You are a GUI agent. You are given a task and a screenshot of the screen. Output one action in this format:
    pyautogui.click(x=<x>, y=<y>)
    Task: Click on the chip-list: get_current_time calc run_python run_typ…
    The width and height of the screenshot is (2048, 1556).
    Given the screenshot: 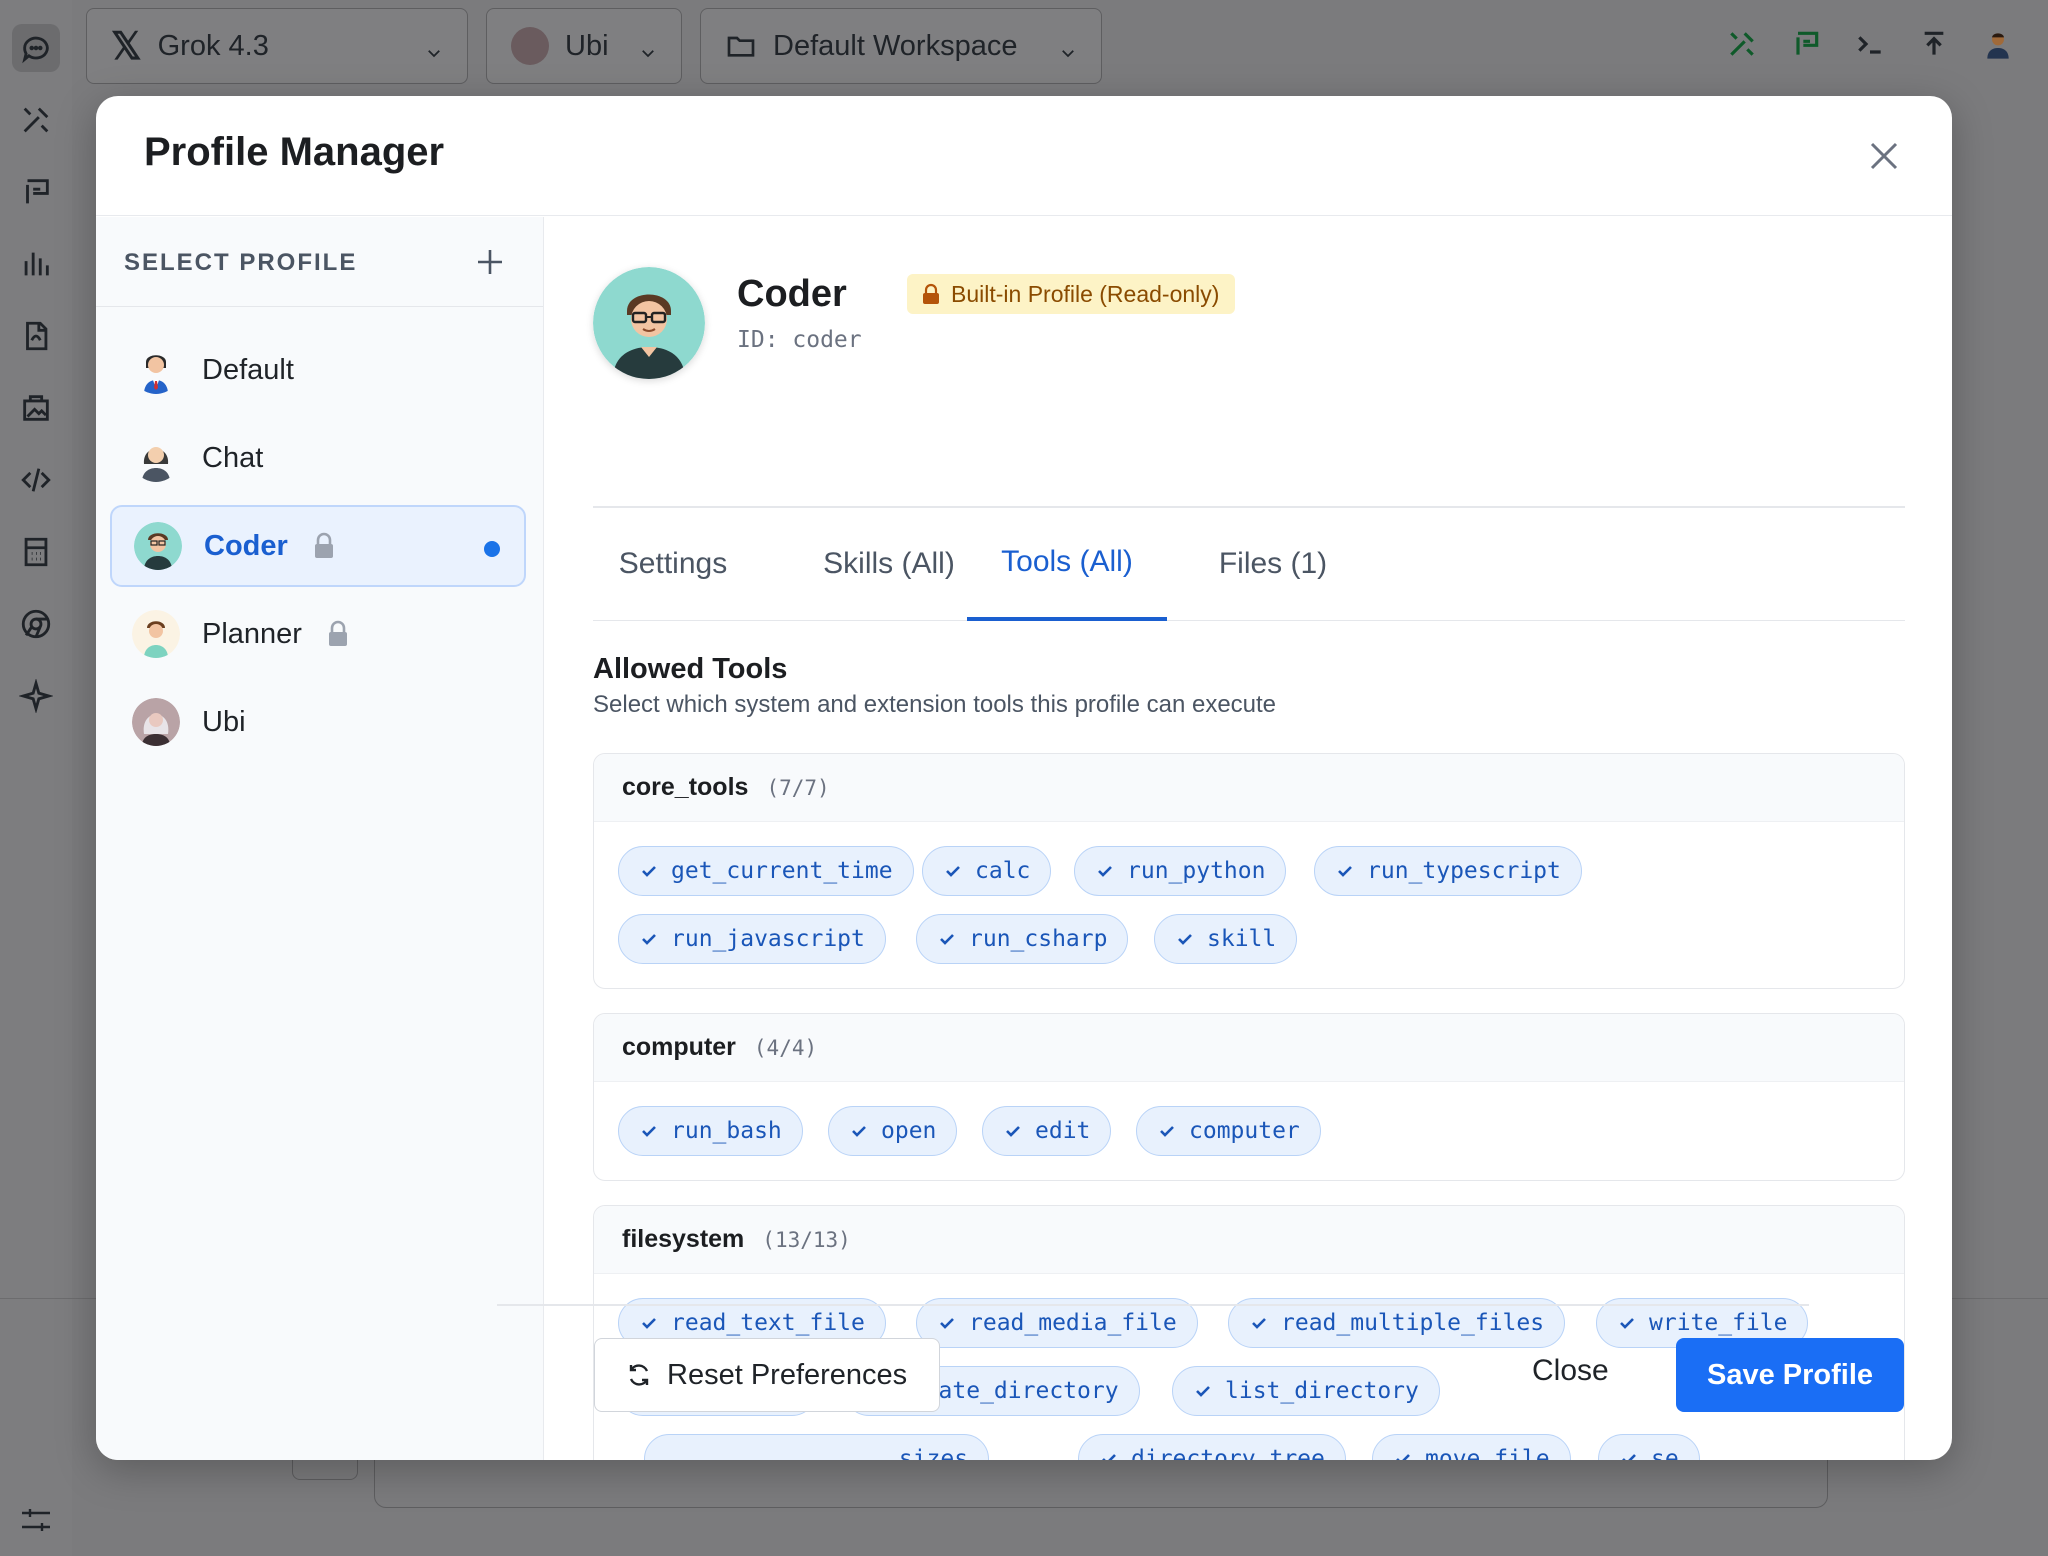 What is the action you would take?
    pyautogui.click(x=1249, y=893)
    